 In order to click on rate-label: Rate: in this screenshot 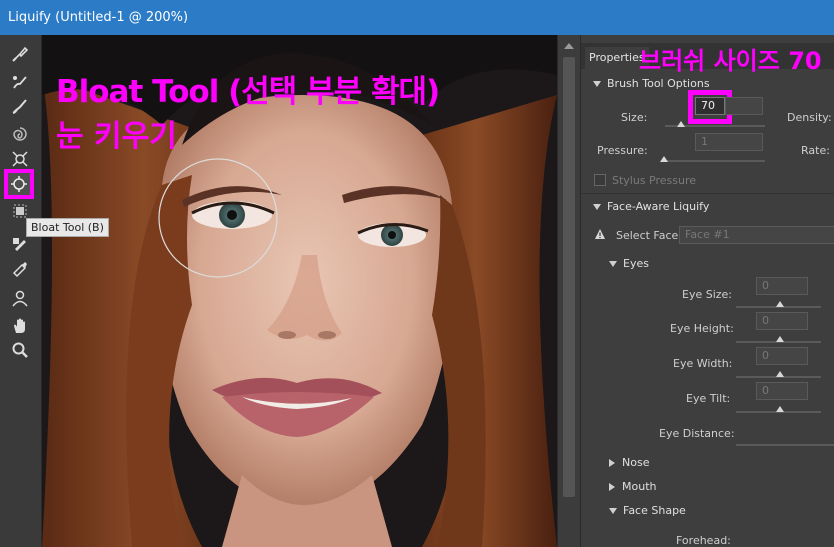, I will do `click(815, 150)`.